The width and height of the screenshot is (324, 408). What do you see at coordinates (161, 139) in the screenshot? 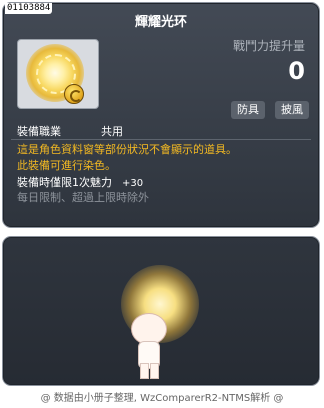
I see `divider` at bounding box center [161, 139].